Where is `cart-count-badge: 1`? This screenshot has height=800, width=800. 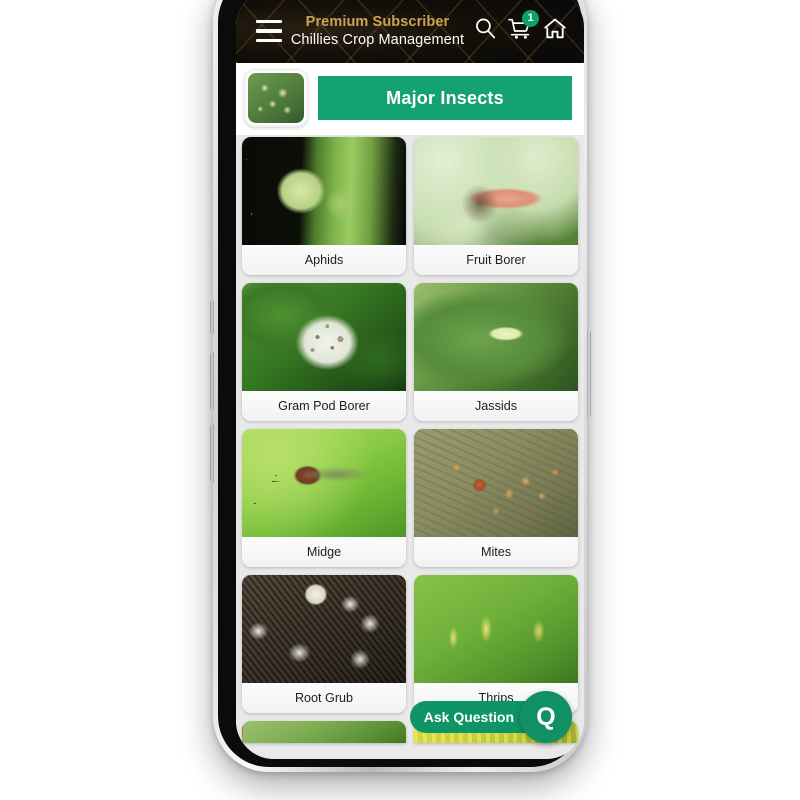 cart-count-badge: 1 is located at coordinates (530, 18).